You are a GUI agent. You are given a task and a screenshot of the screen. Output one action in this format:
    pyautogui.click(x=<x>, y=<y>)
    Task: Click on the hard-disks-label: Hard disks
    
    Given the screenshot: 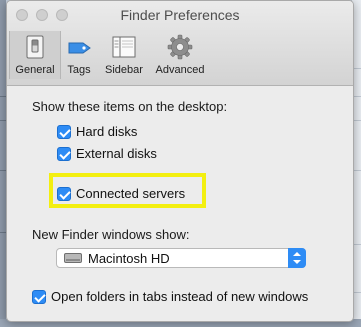 What is the action you would take?
    pyautogui.click(x=107, y=131)
    